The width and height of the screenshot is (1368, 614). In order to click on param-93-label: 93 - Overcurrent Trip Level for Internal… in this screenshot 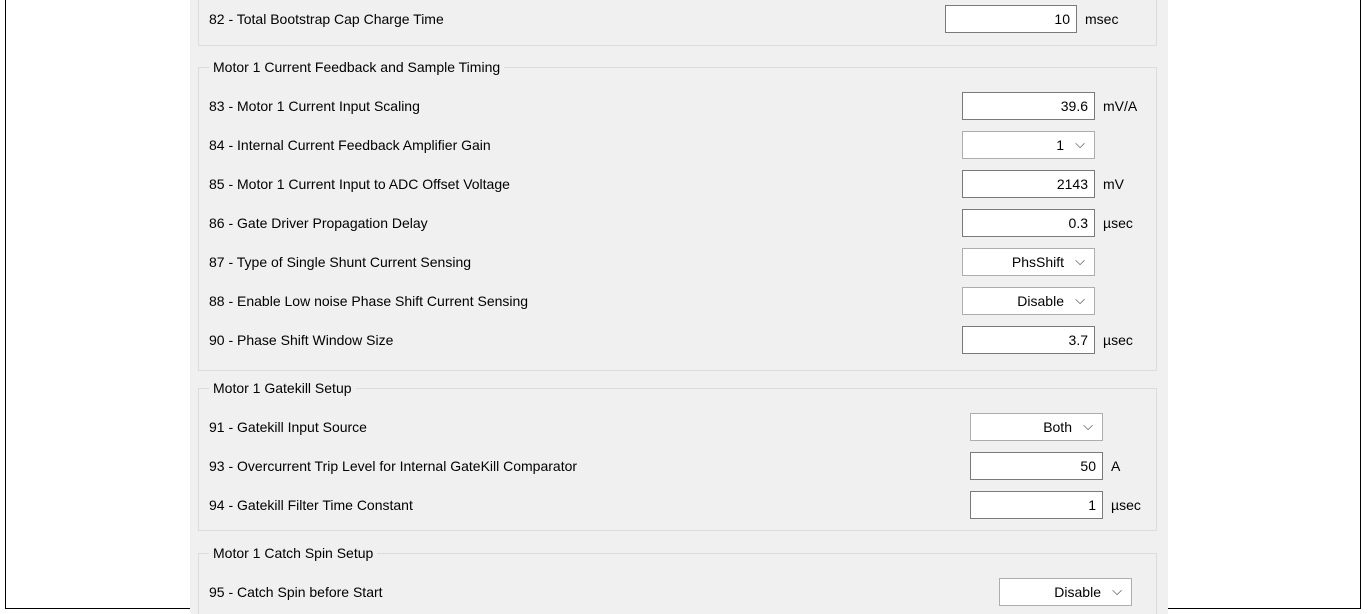, I will do `click(393, 466)`.